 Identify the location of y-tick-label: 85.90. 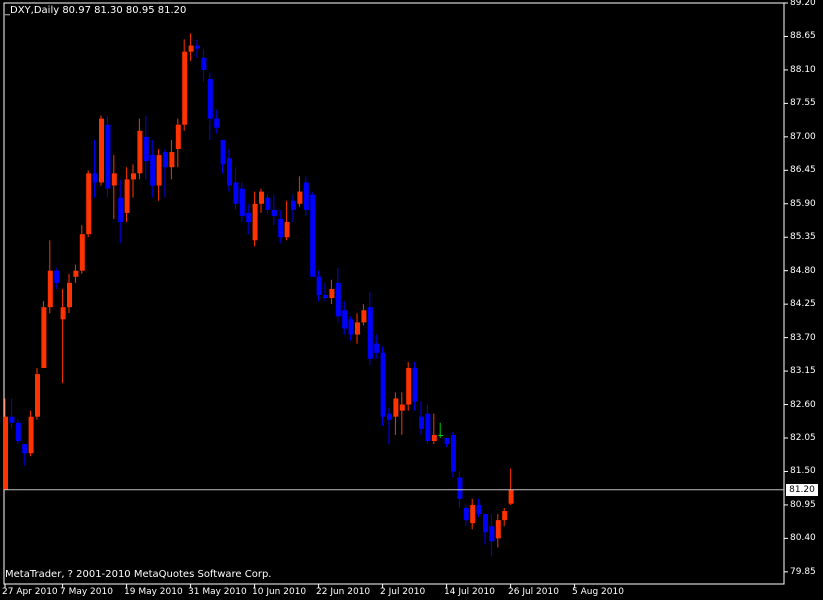
(803, 204).